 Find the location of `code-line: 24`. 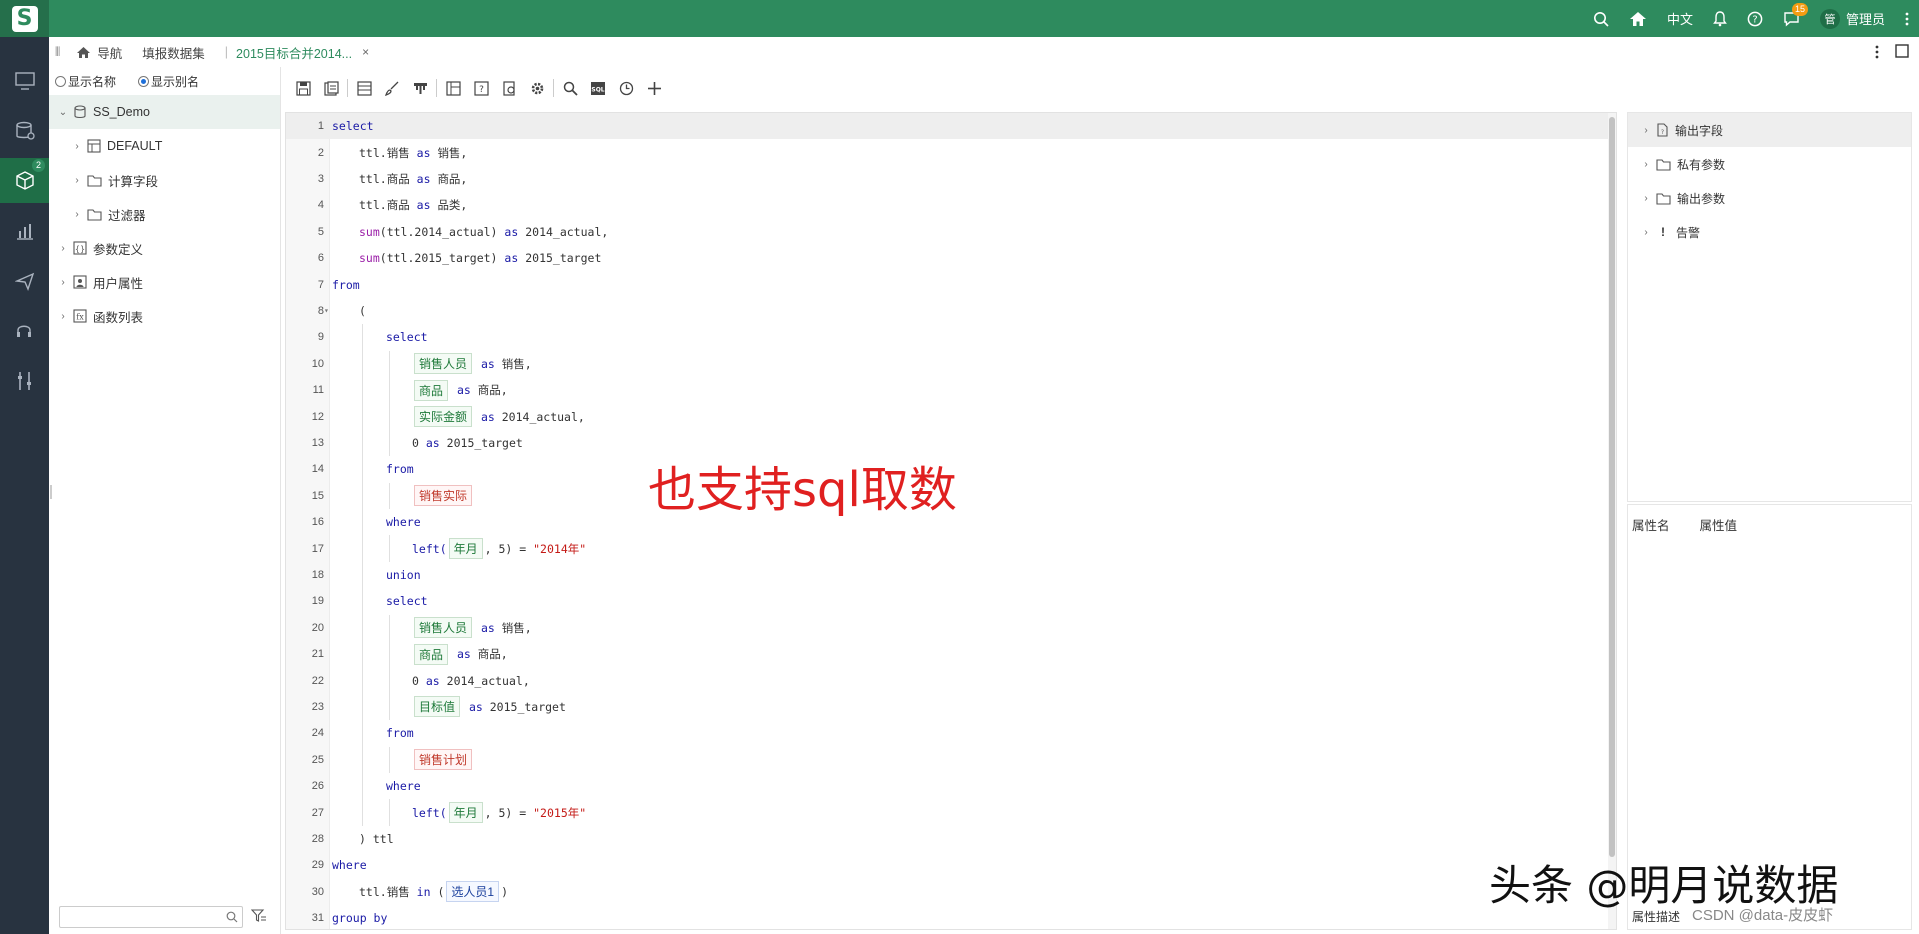

code-line: 24 is located at coordinates (951, 733).